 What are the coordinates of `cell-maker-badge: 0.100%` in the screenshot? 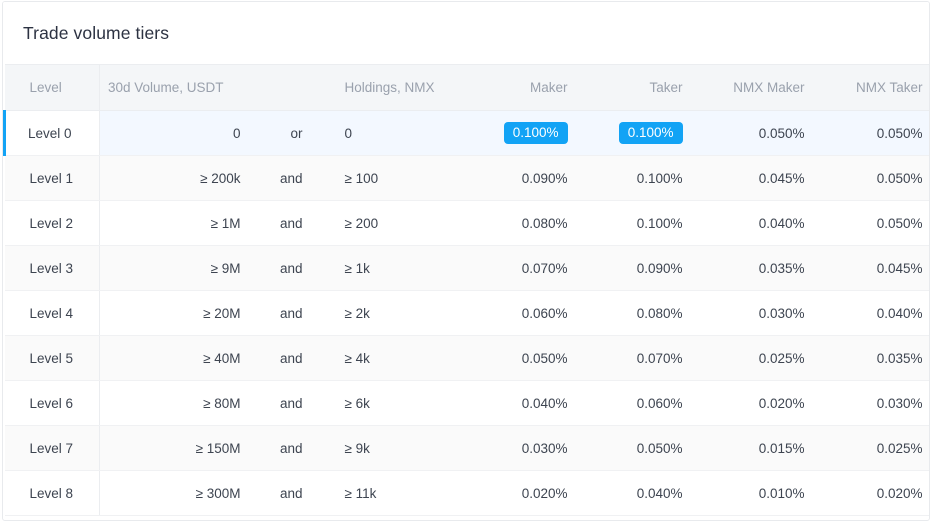 It's located at (535, 133).